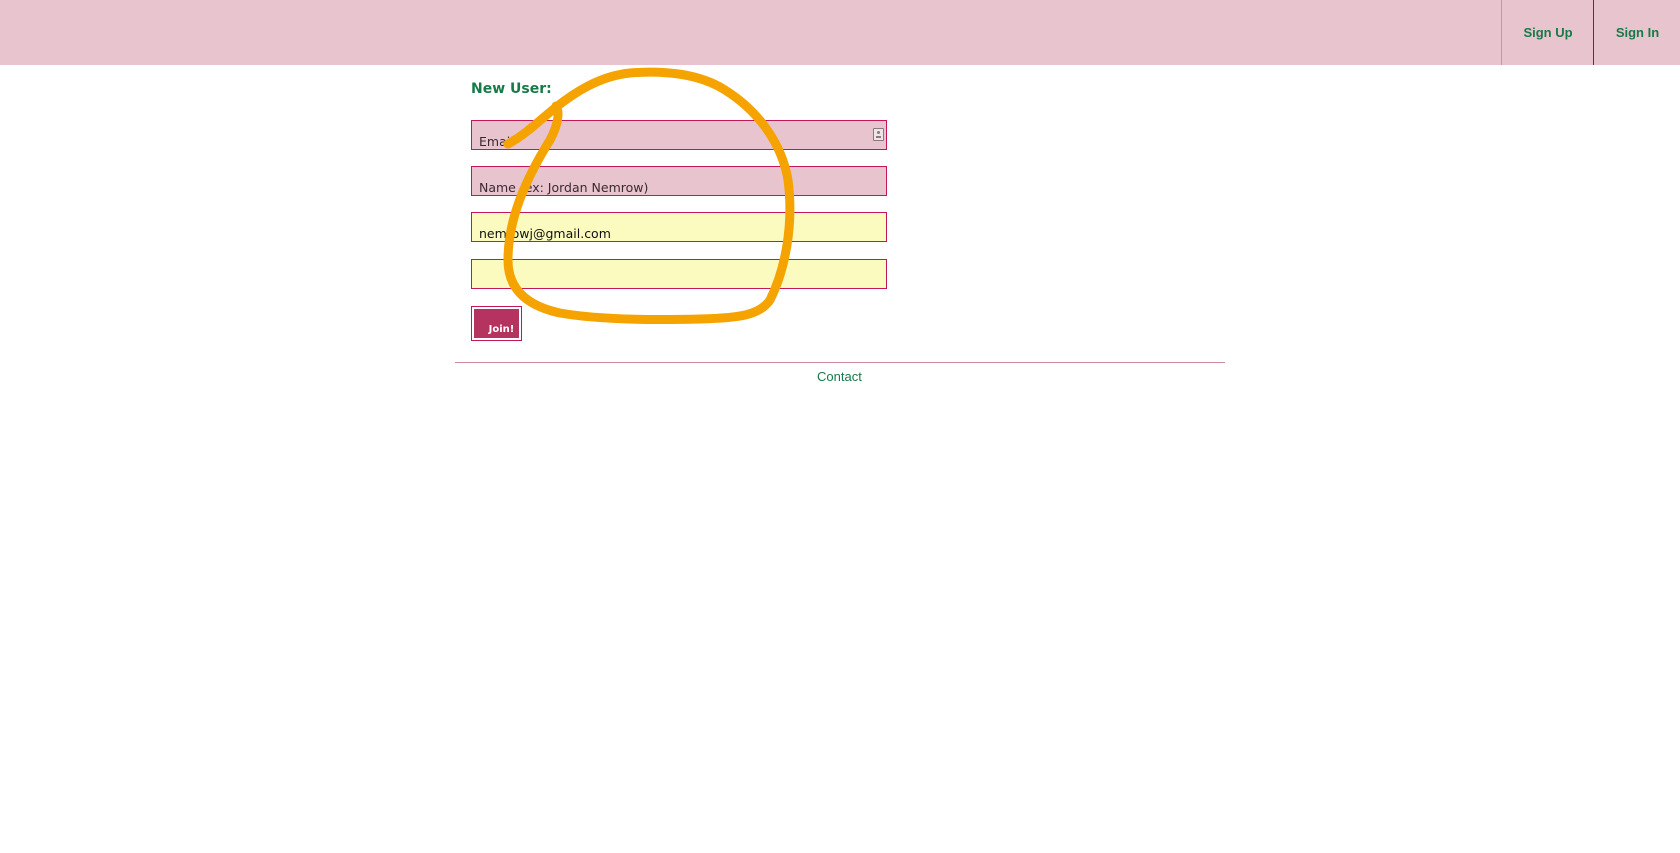 This screenshot has height=853, width=1680. What do you see at coordinates (511, 89) in the screenshot?
I see `form-title: New User:` at bounding box center [511, 89].